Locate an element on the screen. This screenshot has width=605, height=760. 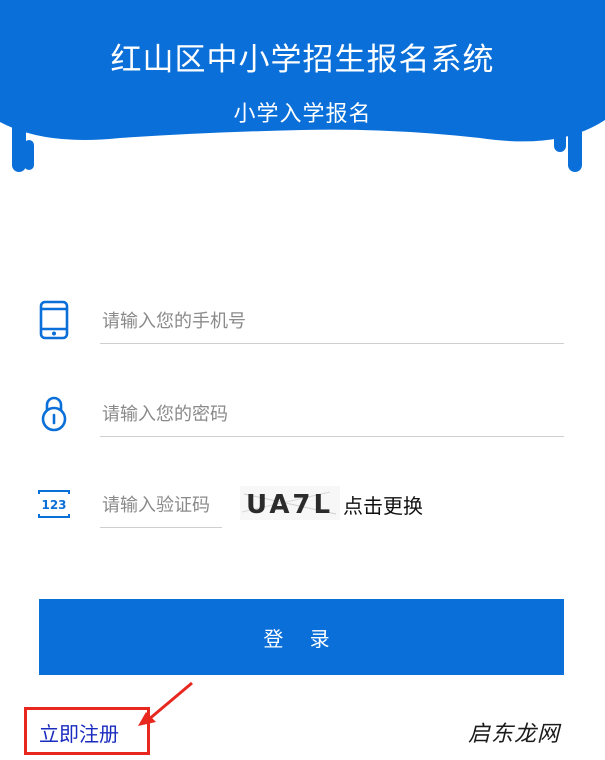
captcha-input is located at coordinates (161, 506).